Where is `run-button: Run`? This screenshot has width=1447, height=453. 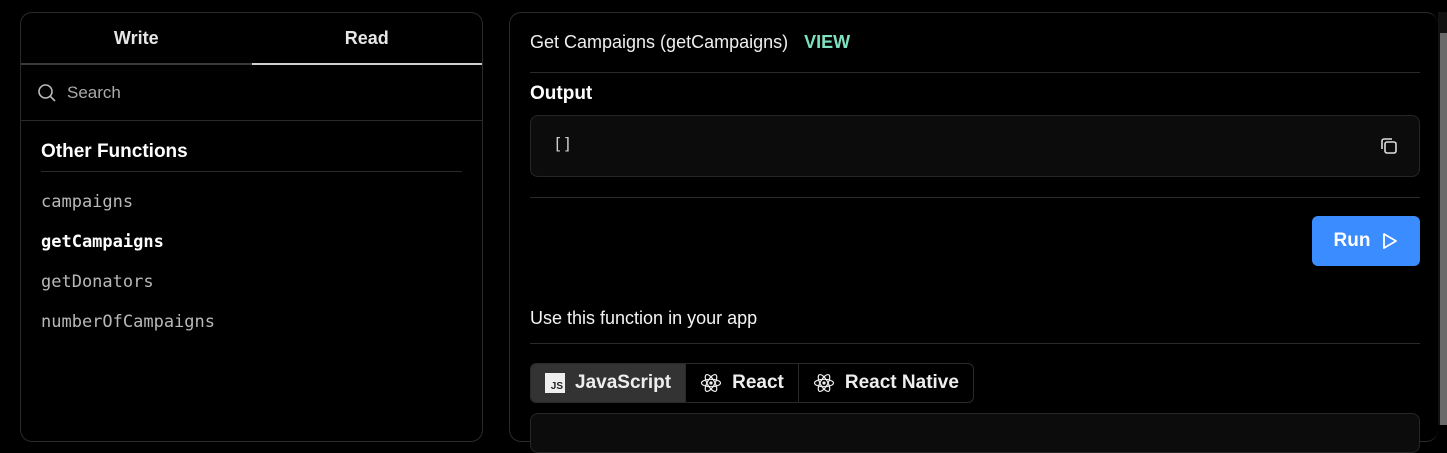 run-button: Run is located at coordinates (1366, 241).